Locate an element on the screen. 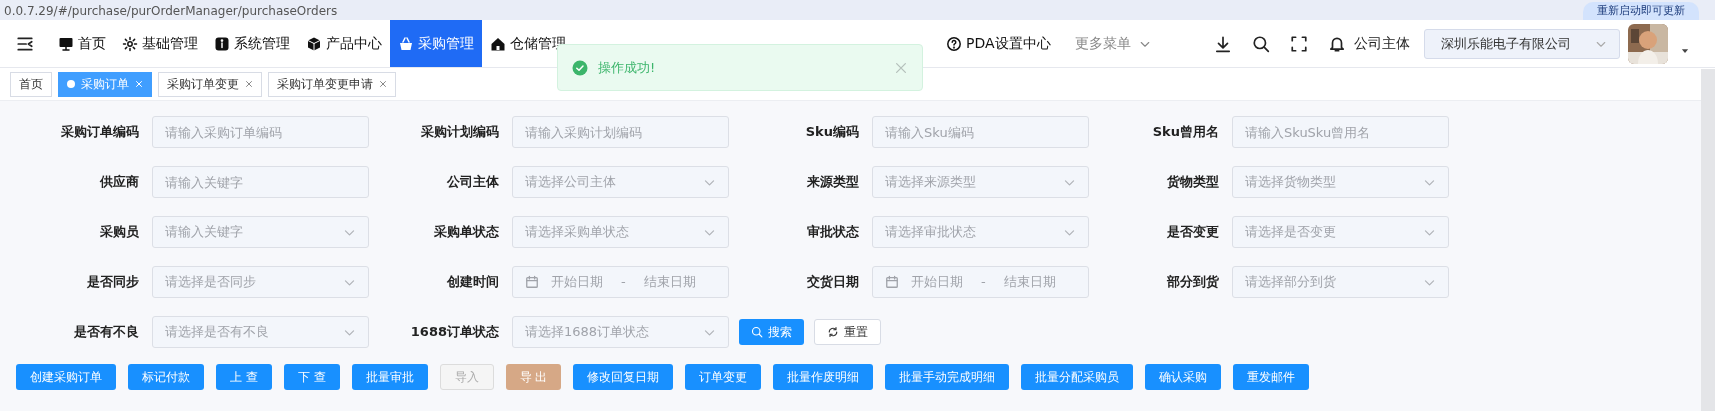 The width and height of the screenshot is (1715, 411). select-field: 请选择部分到货 is located at coordinates (1340, 282).